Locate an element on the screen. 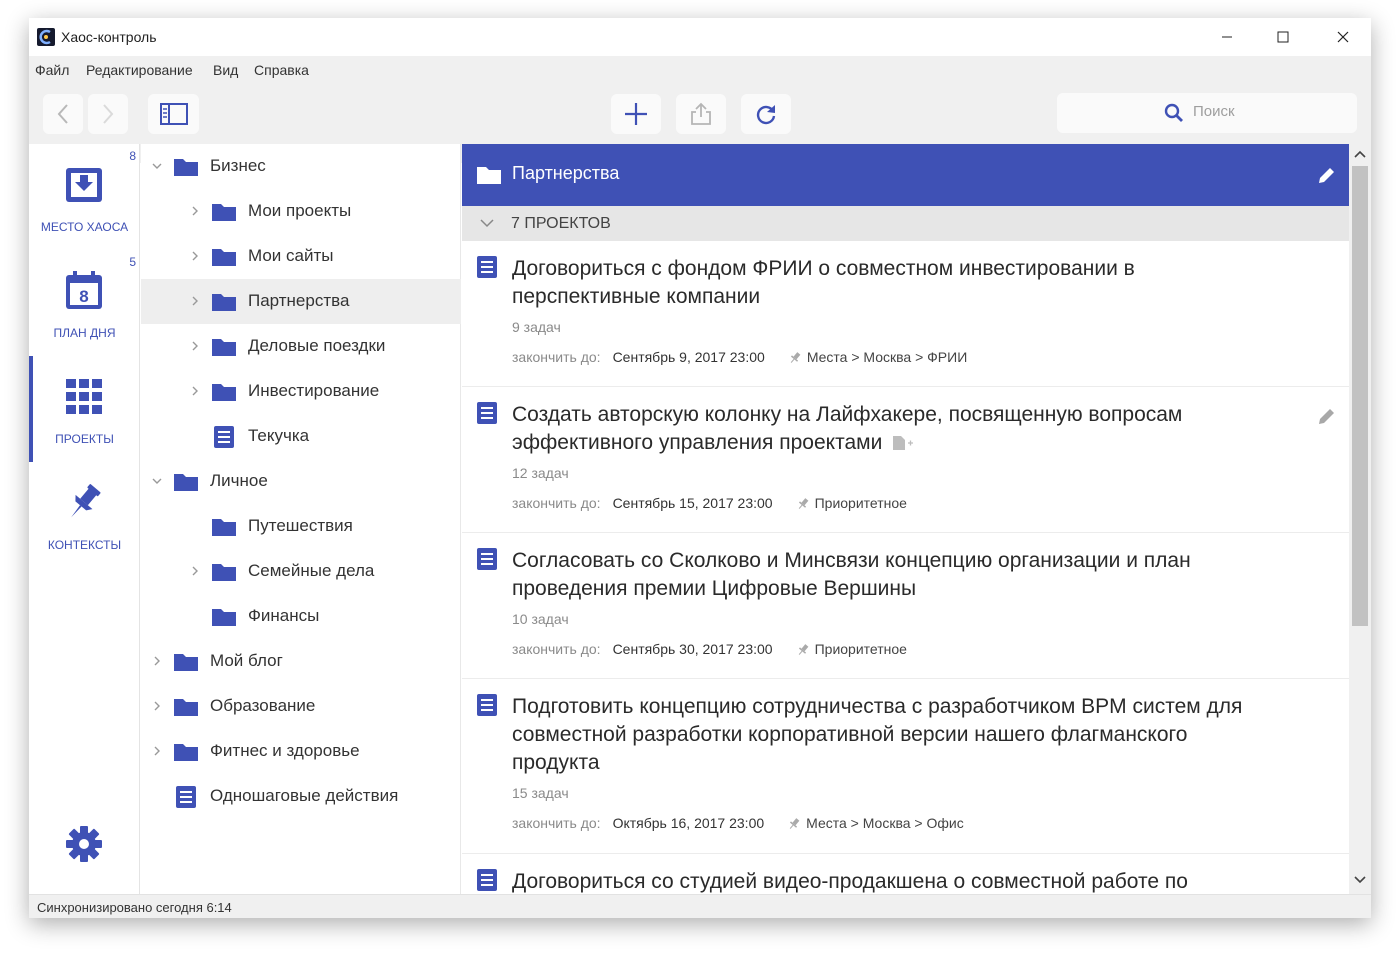 This screenshot has height=970, width=1400. share-button is located at coordinates (701, 114).